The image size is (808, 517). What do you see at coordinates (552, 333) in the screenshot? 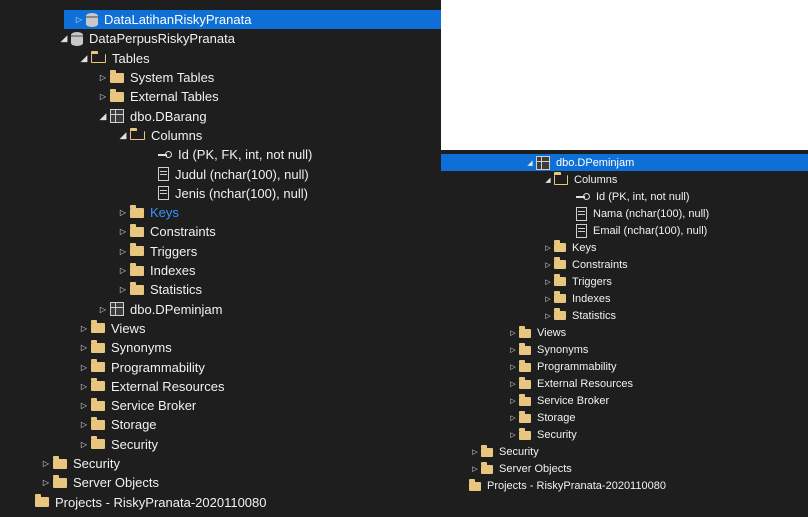
I see `tree-node-label: Views` at bounding box center [552, 333].